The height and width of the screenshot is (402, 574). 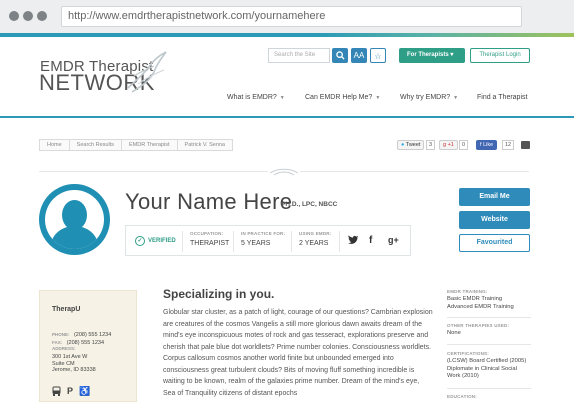 I want to click on nav-label: Can EMDR Help Me?, so click(x=339, y=97).